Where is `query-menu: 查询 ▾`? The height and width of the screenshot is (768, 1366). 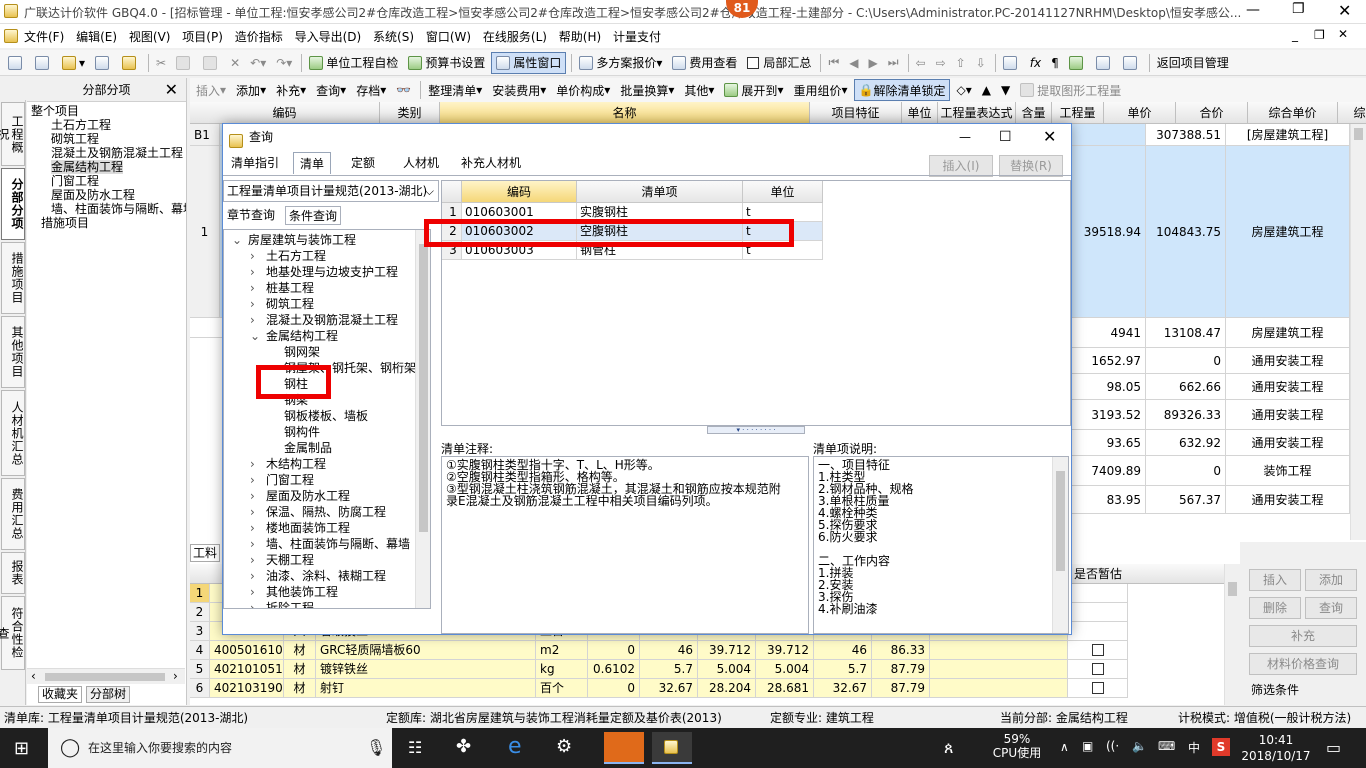
query-menu: 查询 ▾ is located at coordinates (331, 90).